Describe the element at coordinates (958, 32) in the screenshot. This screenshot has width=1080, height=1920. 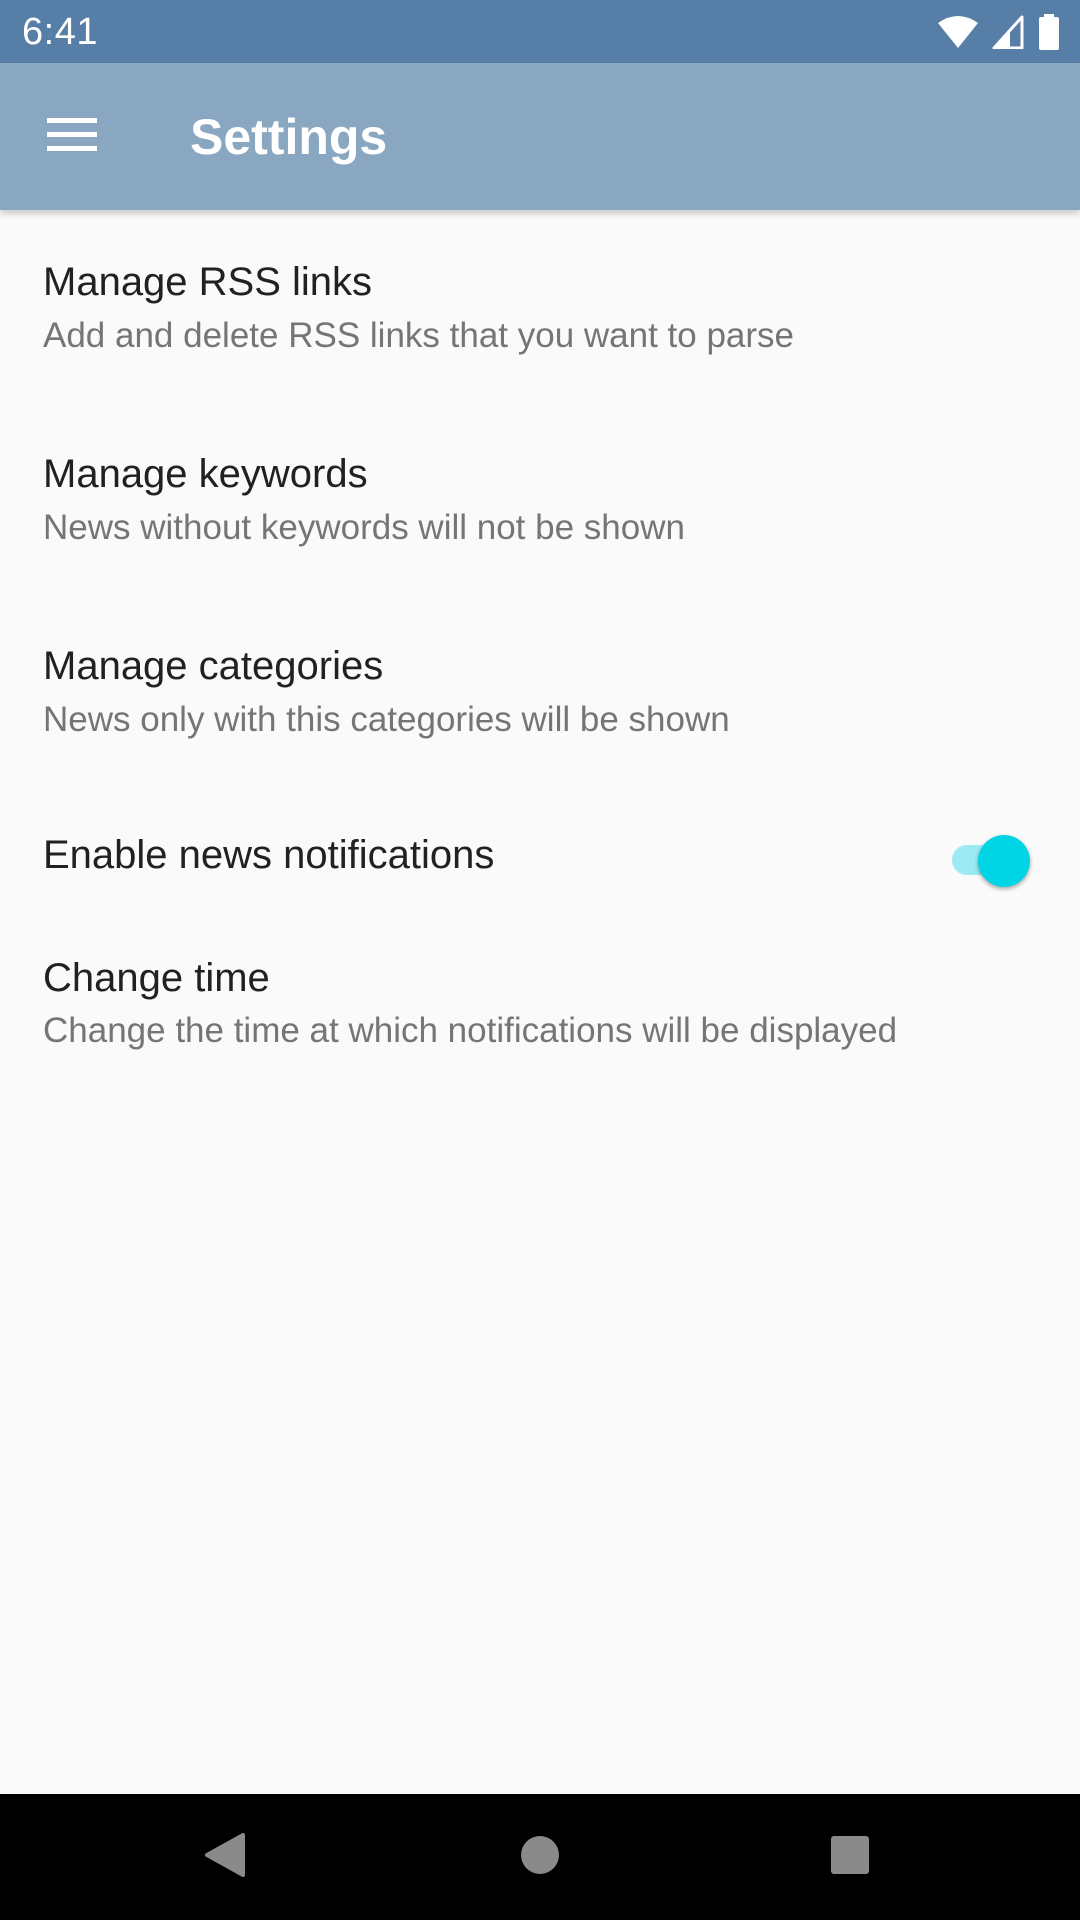
I see `wifi-icon` at that location.